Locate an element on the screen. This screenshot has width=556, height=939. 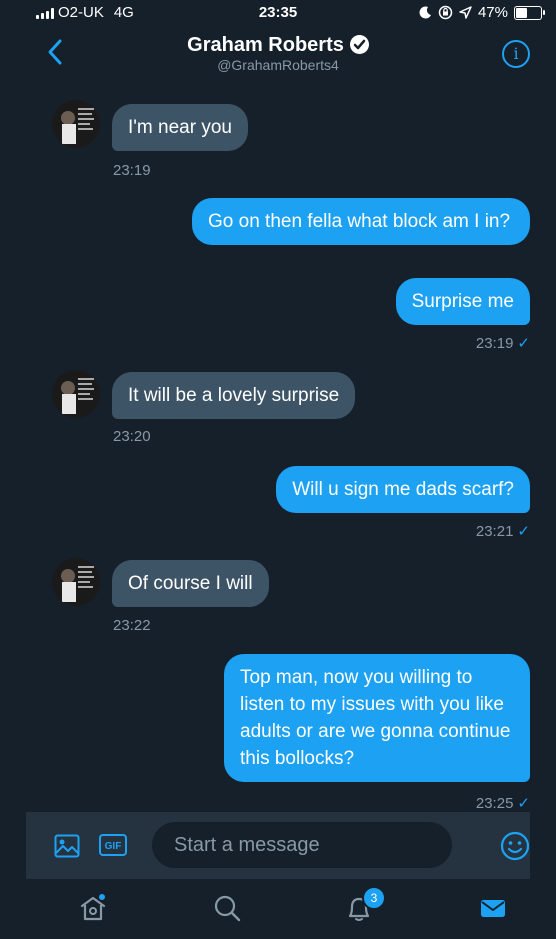
contact-handle: @GrahamRoberts4 is located at coordinates (278, 65).